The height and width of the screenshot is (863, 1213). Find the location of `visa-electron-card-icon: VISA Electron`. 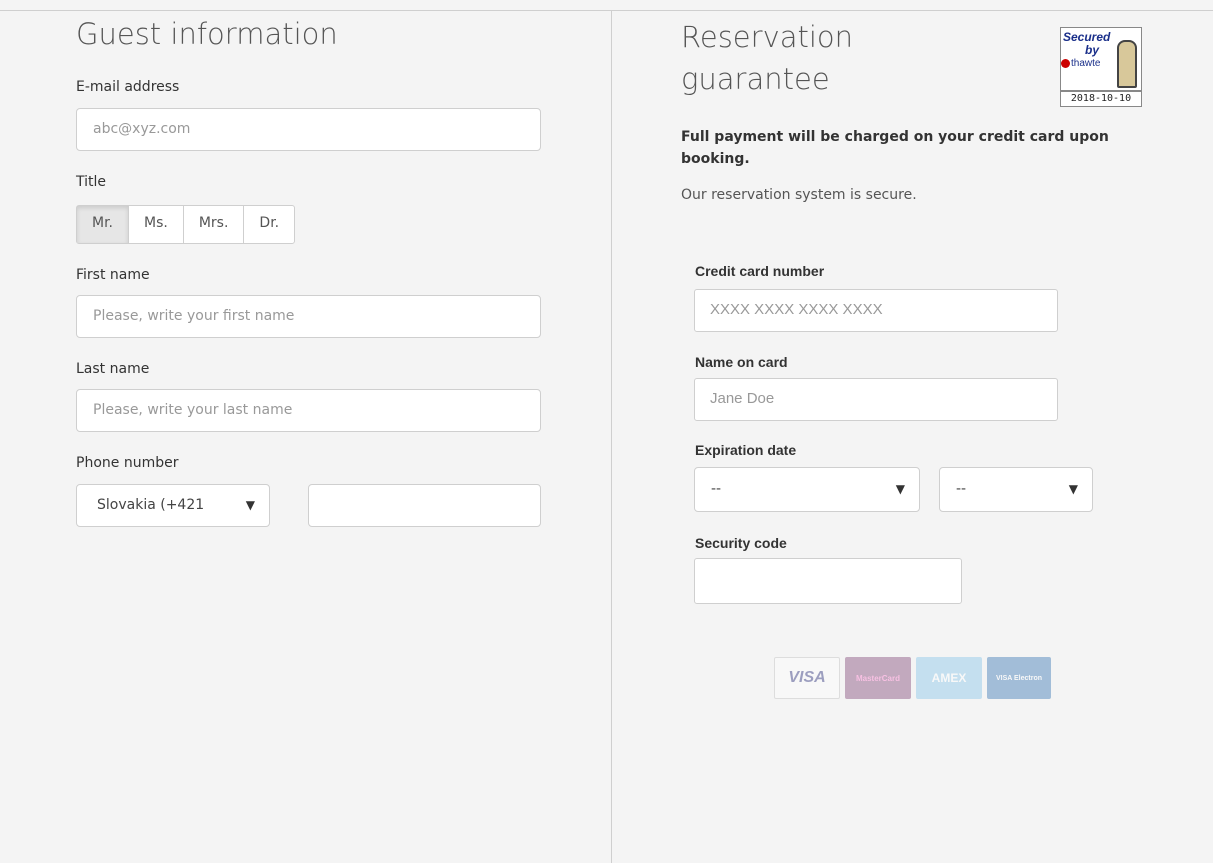

visa-electron-card-icon: VISA Electron is located at coordinates (1019, 678).